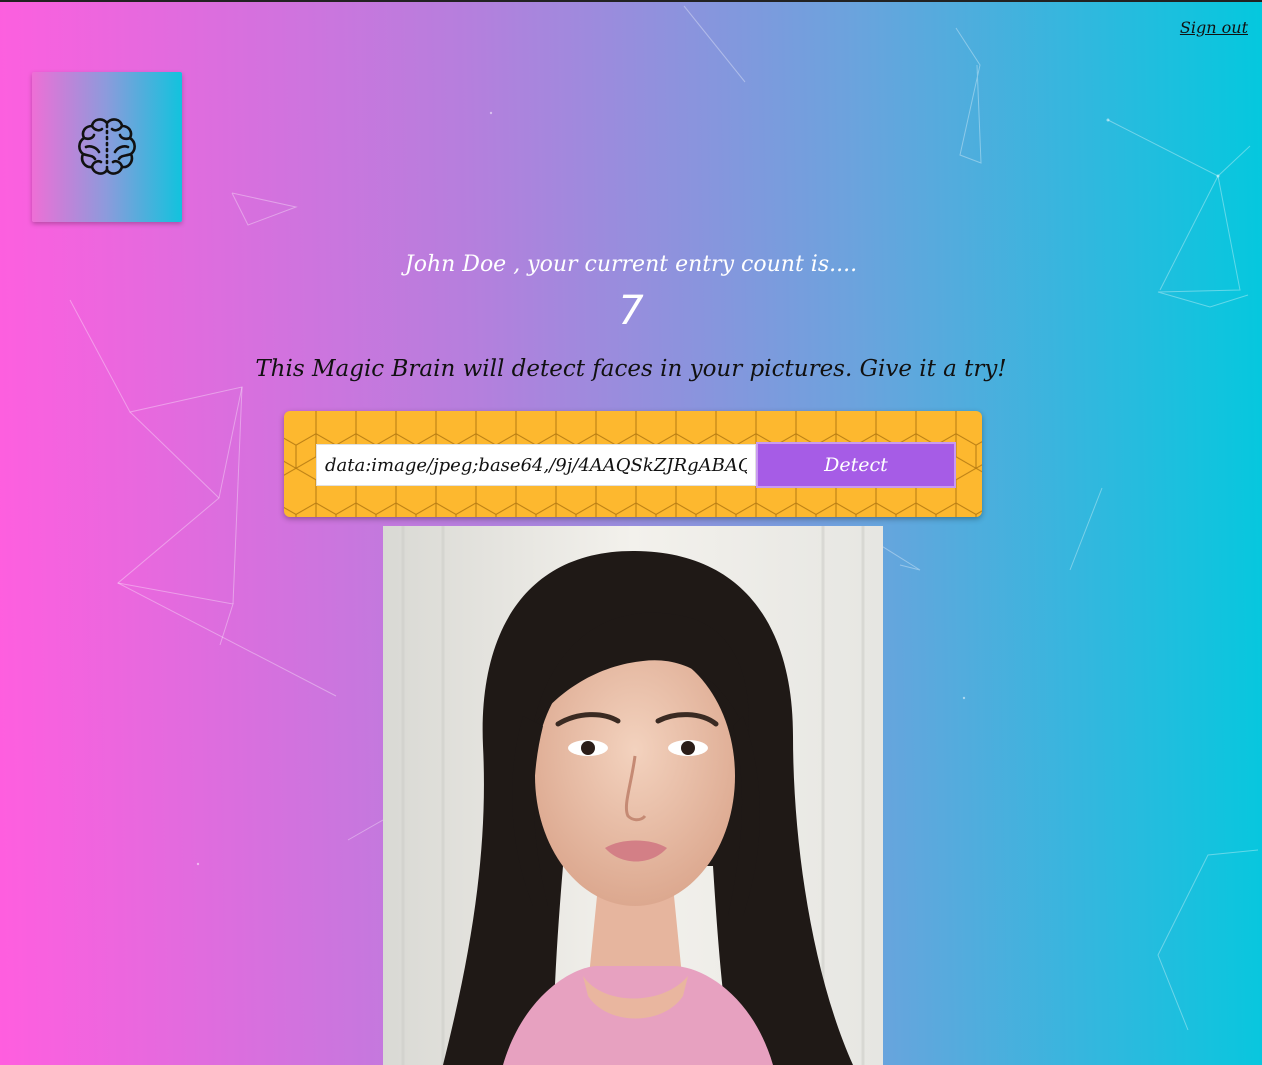  I want to click on brain-icon, so click(107, 146).